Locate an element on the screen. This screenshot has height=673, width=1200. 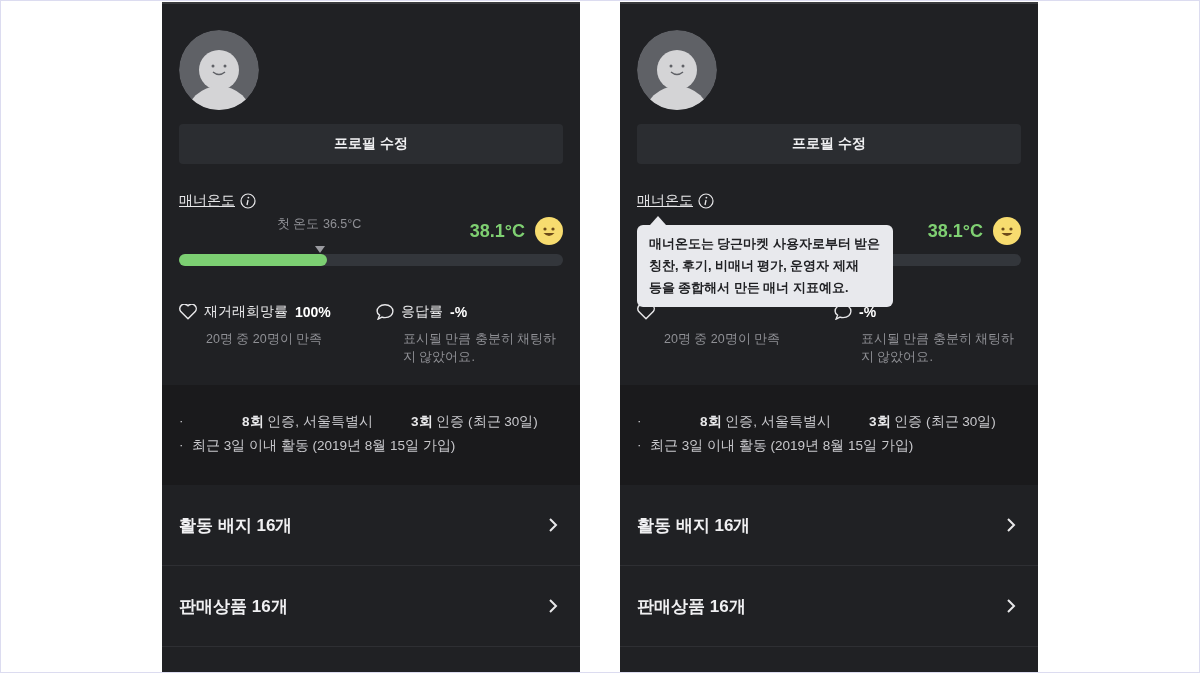
stat-value: 100% is located at coordinates (313, 312).